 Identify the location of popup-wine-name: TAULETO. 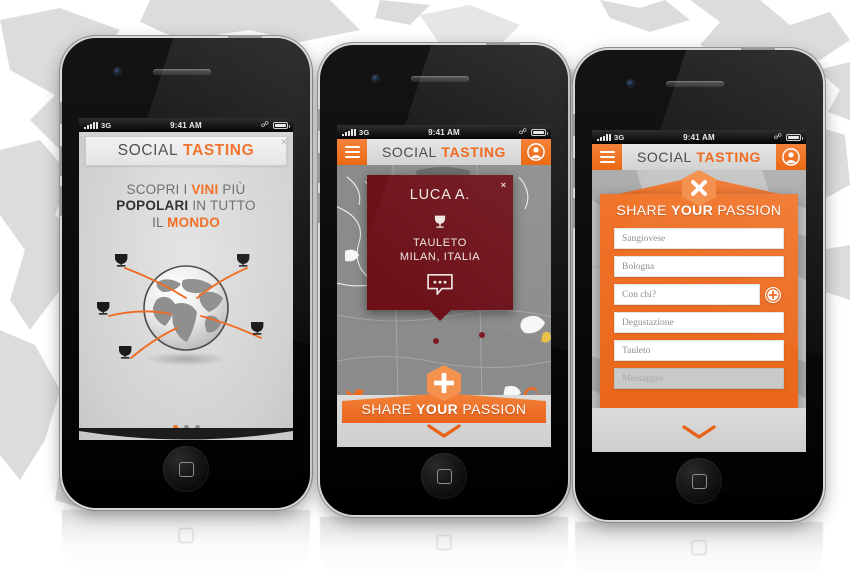
(440, 243).